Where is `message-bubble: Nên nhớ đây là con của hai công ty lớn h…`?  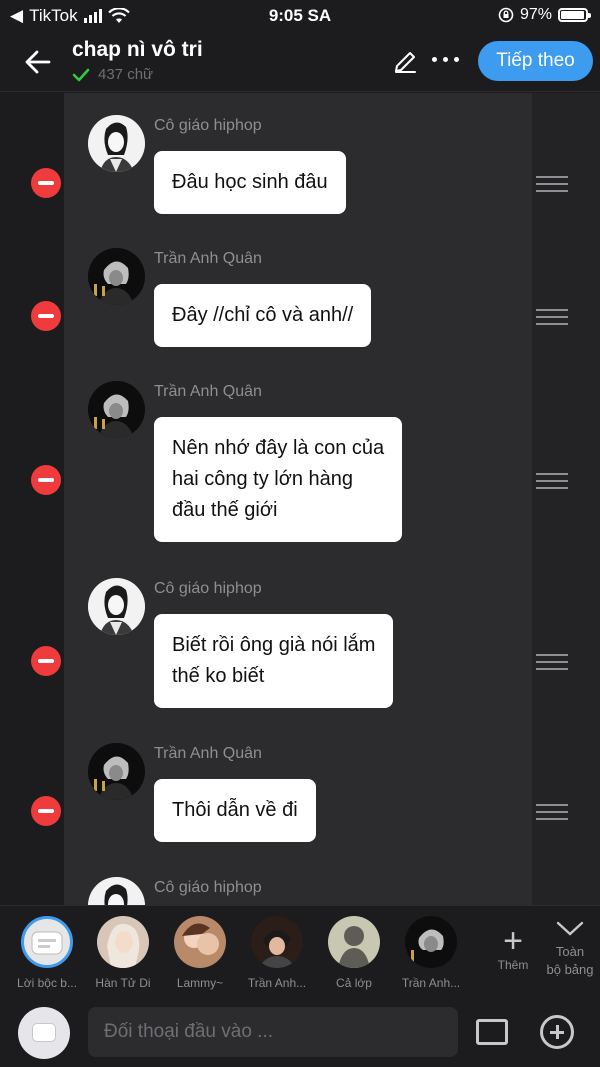 message-bubble: Nên nhớ đây là con của hai công ty lớn h… is located at coordinates (278, 479).